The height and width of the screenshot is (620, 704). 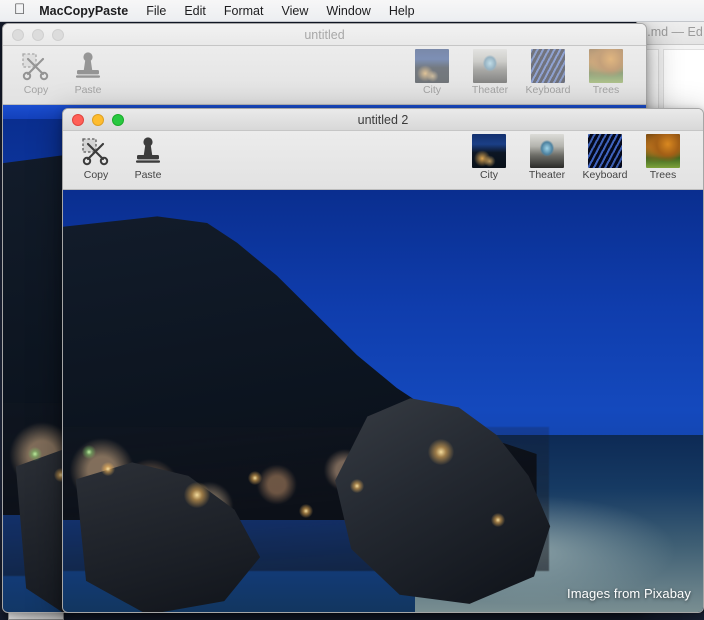 I want to click on photo-watermark: Images from Pixabay, so click(x=628, y=593).